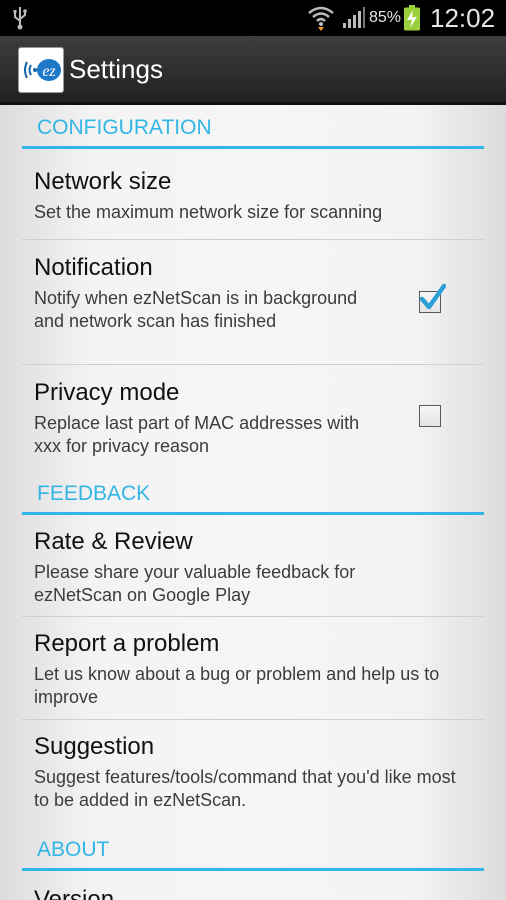 This screenshot has height=900, width=506. I want to click on wifi-icon, so click(321, 20).